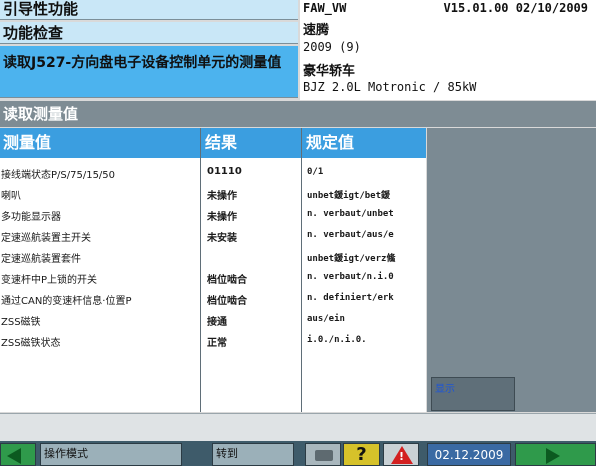 The width and height of the screenshot is (596, 466). I want to click on measurement-spec: 0/1, so click(315, 172).